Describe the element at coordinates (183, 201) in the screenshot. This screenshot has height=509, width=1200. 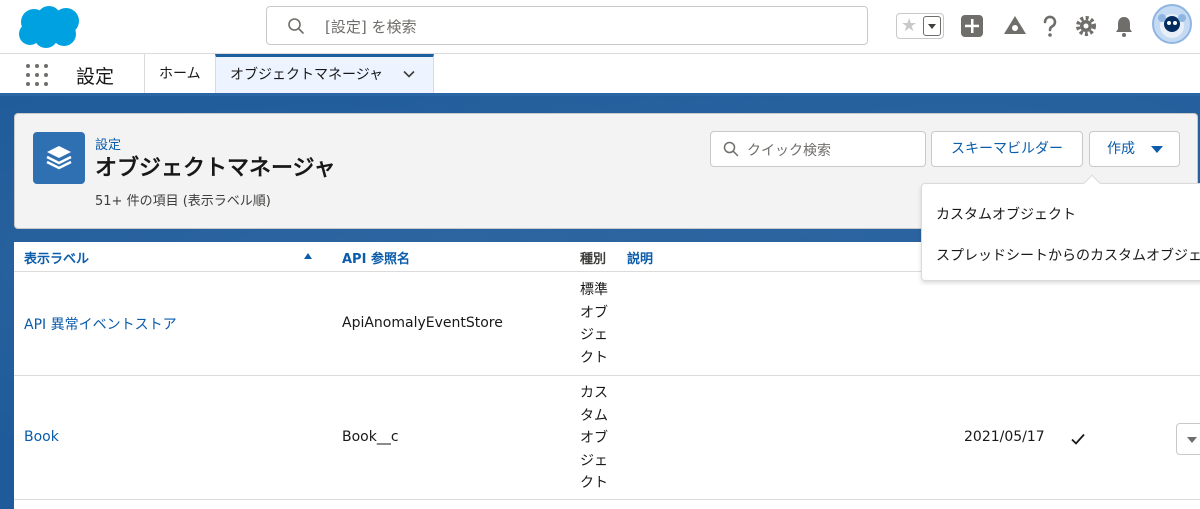
I see `item-count: 51+ 件の項目 (表示ラベル順)` at that location.